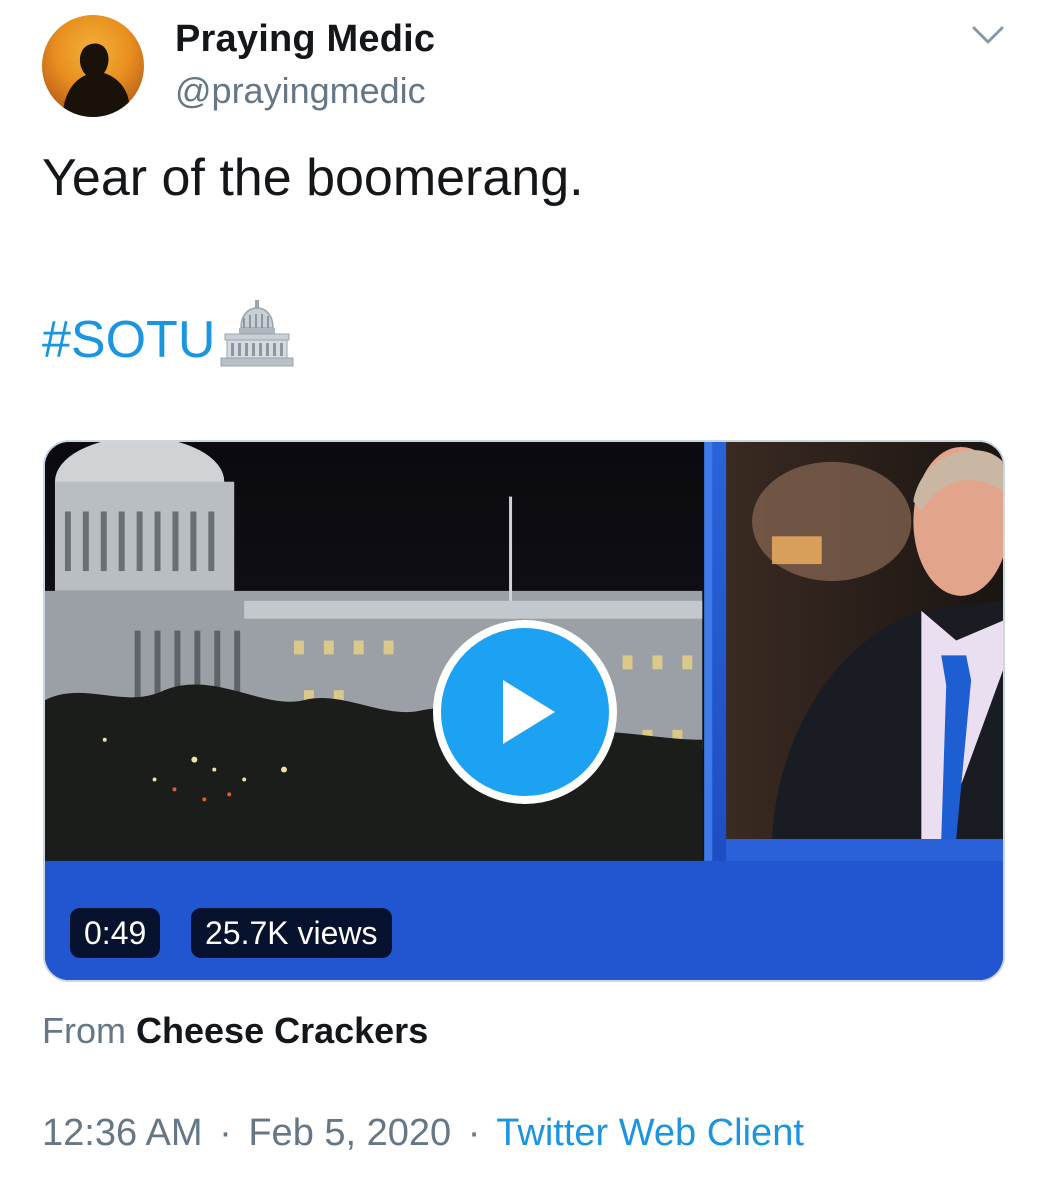 The height and width of the screenshot is (1200, 1049). I want to click on classical-building-emoji-icon, so click(257, 333).